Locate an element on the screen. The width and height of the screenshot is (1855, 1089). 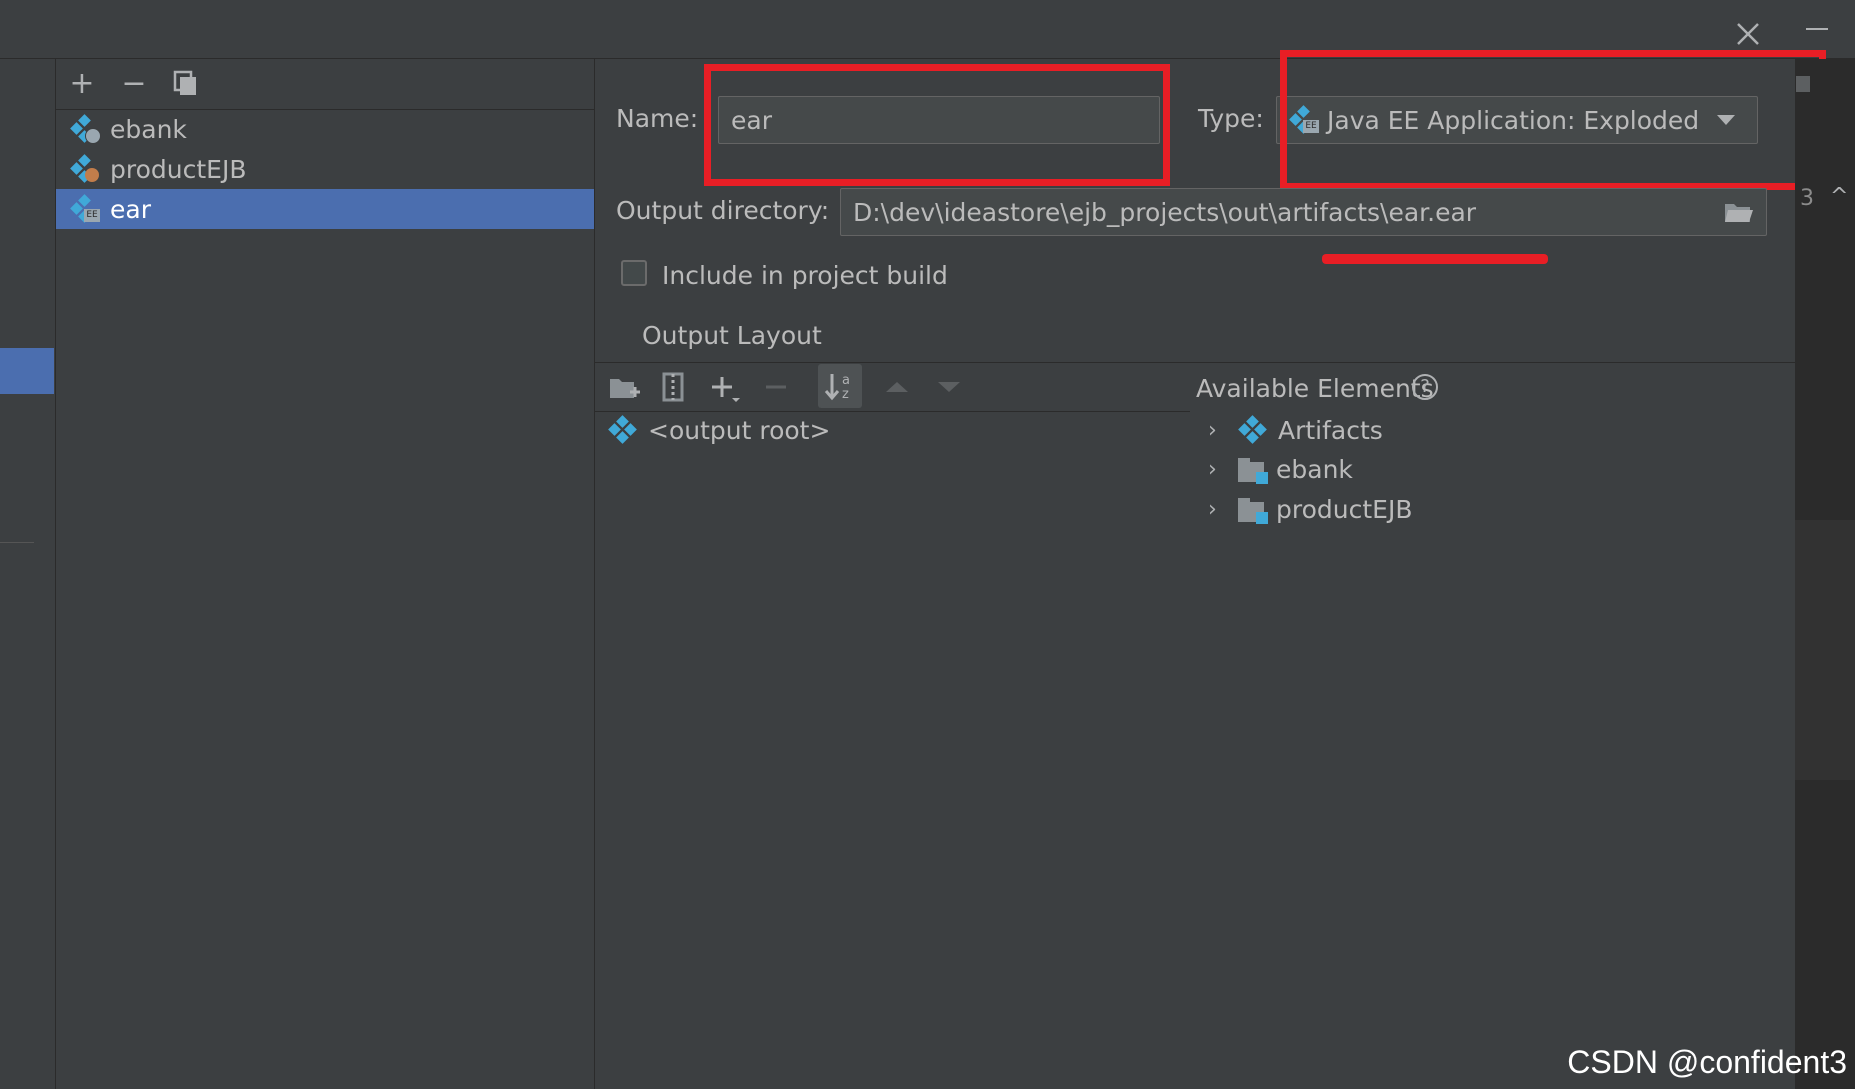
available-elements-title: Available Elements is located at coordinates (1315, 388).